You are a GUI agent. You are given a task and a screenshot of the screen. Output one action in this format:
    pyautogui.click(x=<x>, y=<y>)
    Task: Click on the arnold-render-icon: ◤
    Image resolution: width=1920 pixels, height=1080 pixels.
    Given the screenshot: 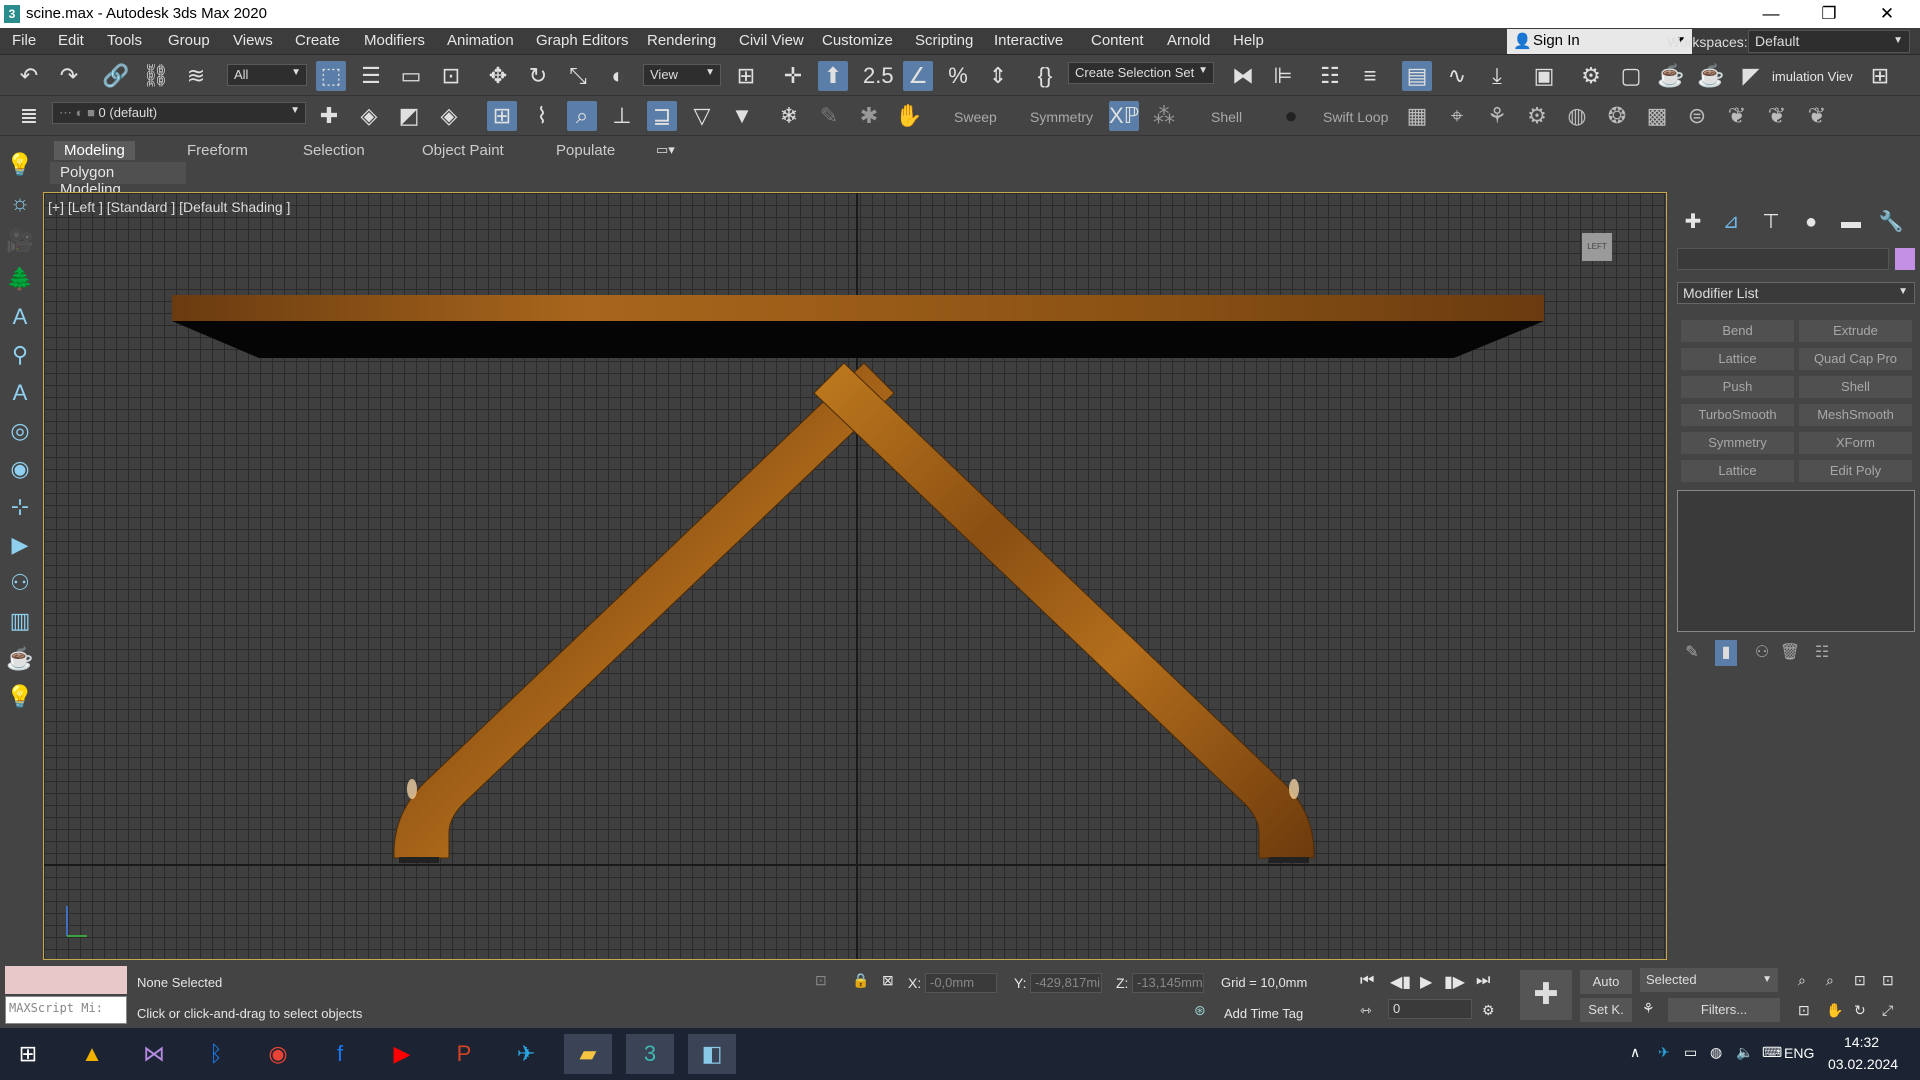 What is the action you would take?
    pyautogui.click(x=1751, y=76)
    